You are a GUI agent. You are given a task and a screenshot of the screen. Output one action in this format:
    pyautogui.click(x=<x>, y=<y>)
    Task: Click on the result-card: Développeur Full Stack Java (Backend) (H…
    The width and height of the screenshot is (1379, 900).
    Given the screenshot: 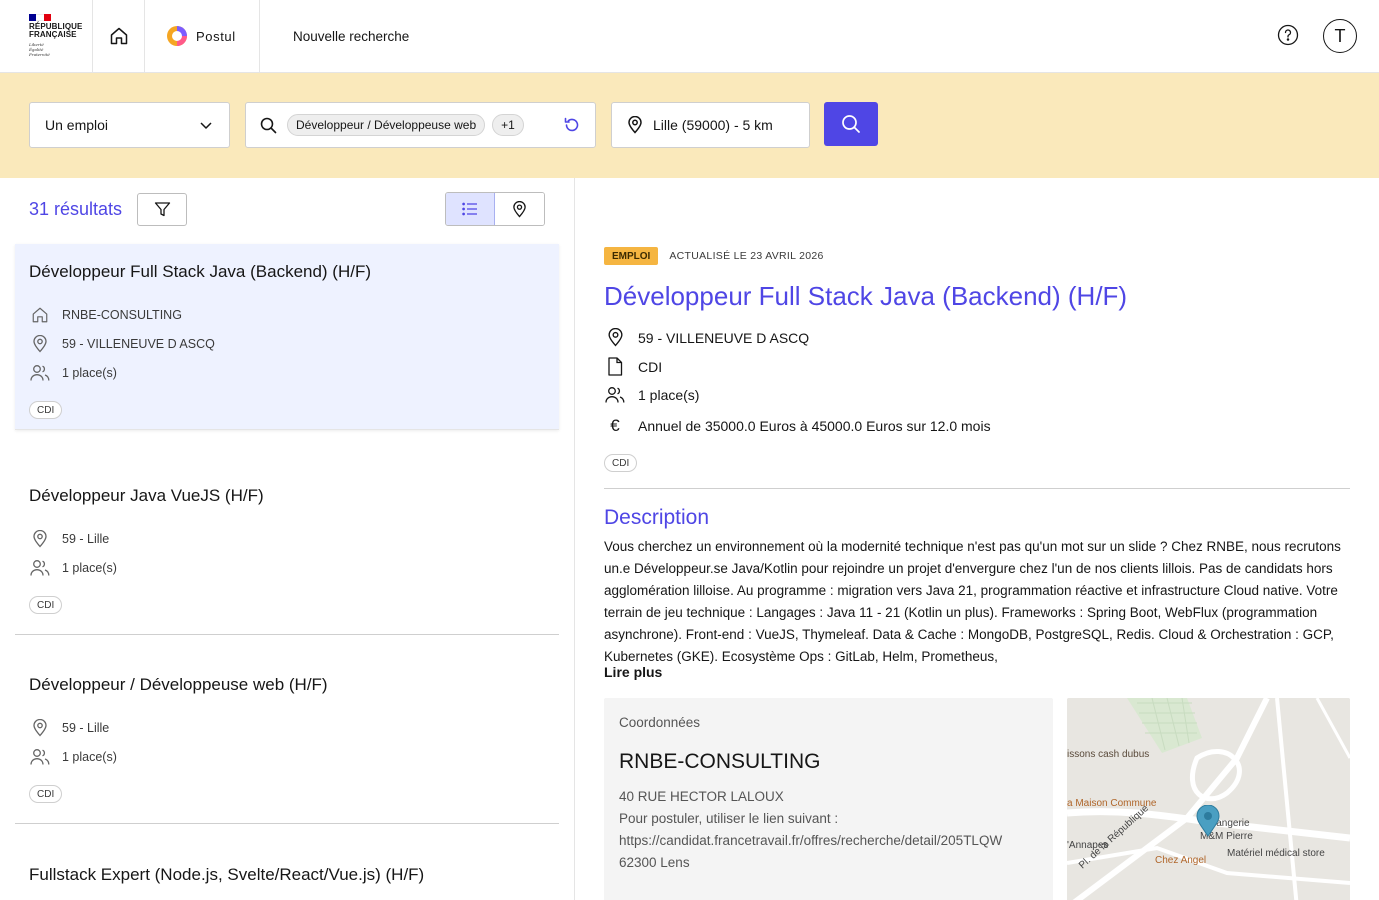 What is the action you would take?
    pyautogui.click(x=287, y=337)
    